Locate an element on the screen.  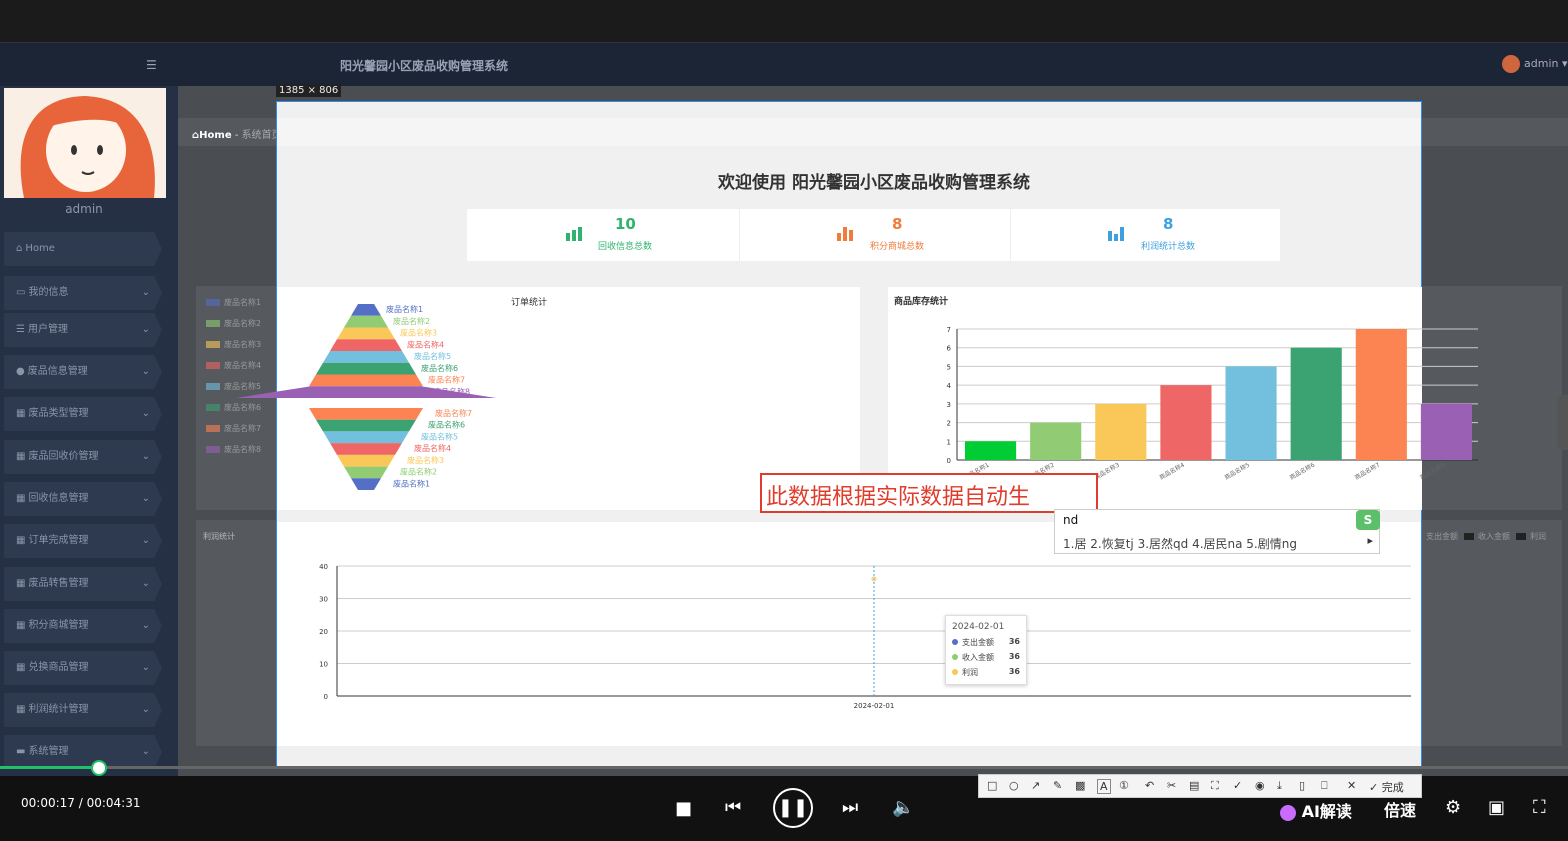
video-progress-knob is located at coordinates (98, 768).